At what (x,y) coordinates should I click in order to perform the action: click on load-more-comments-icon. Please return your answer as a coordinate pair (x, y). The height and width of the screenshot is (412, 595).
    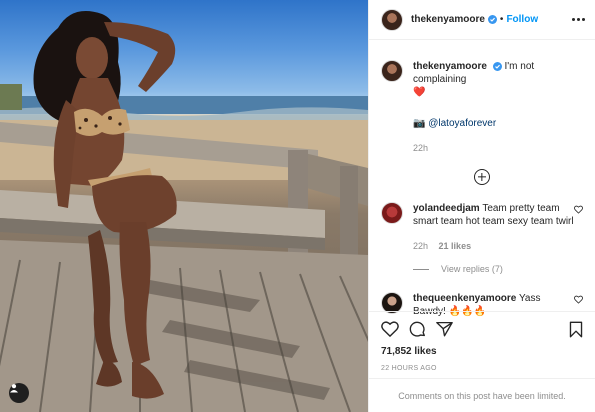
    Looking at the image, I should click on (482, 177).